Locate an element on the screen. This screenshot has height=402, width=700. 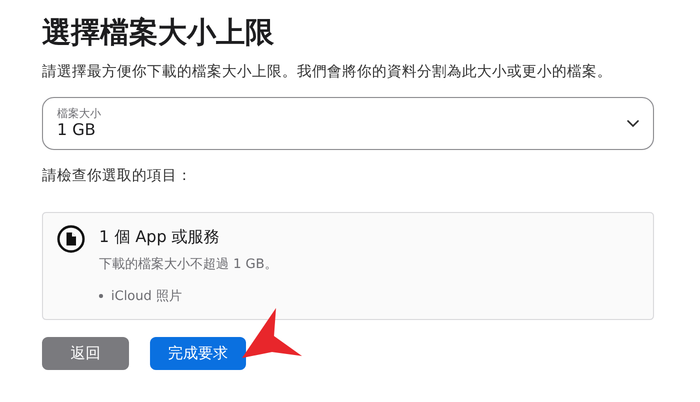
chevron-down-icon is located at coordinates (633, 124).